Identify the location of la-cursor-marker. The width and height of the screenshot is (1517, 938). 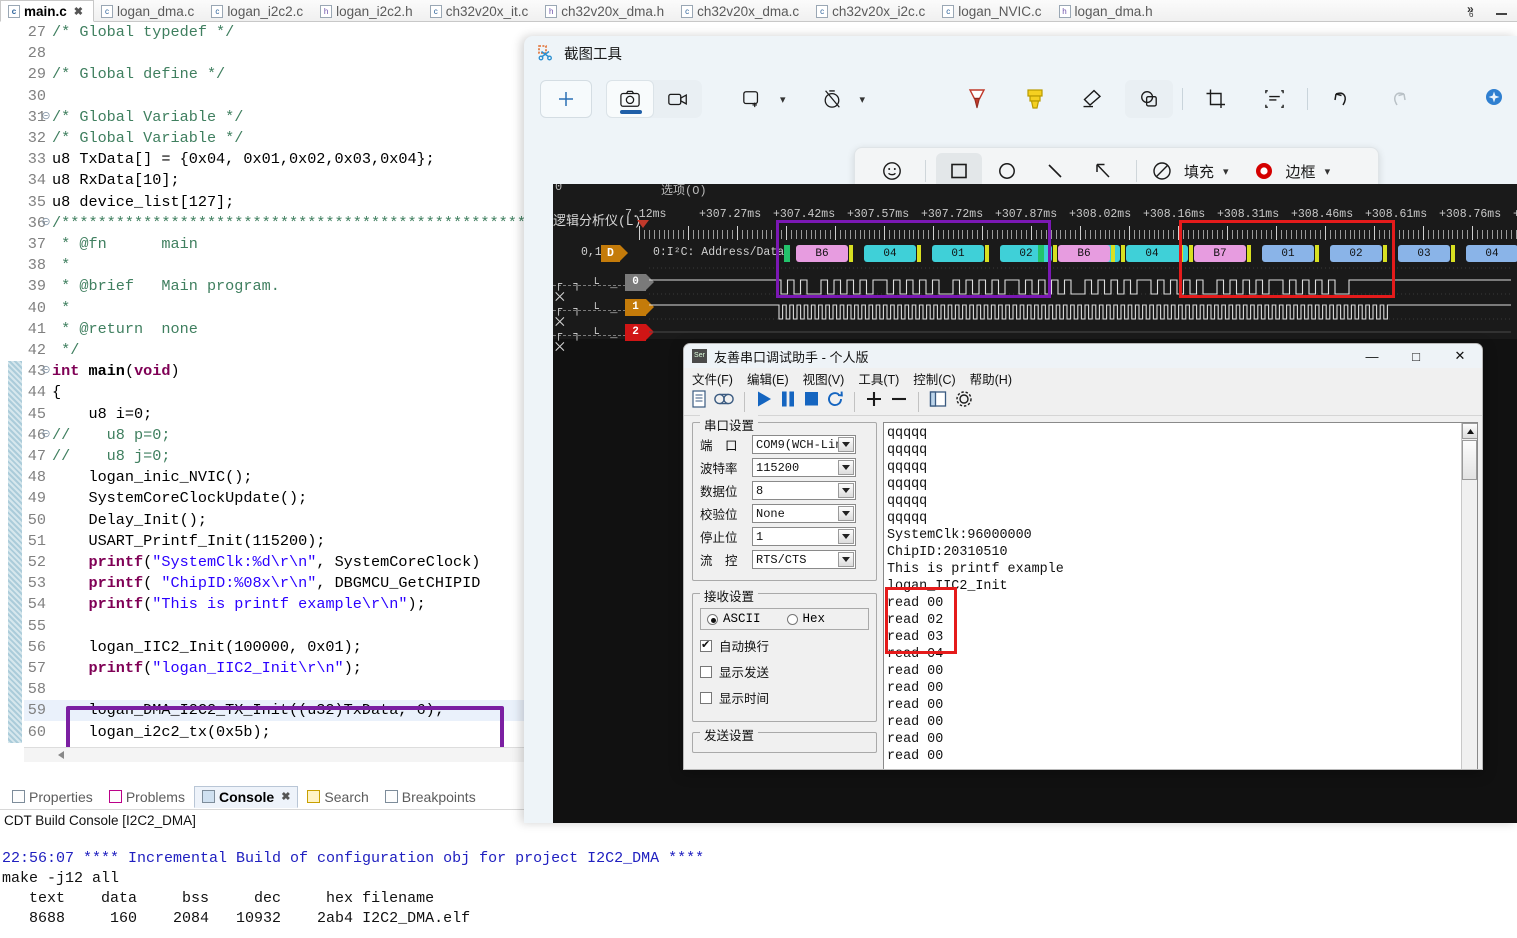
(643, 224).